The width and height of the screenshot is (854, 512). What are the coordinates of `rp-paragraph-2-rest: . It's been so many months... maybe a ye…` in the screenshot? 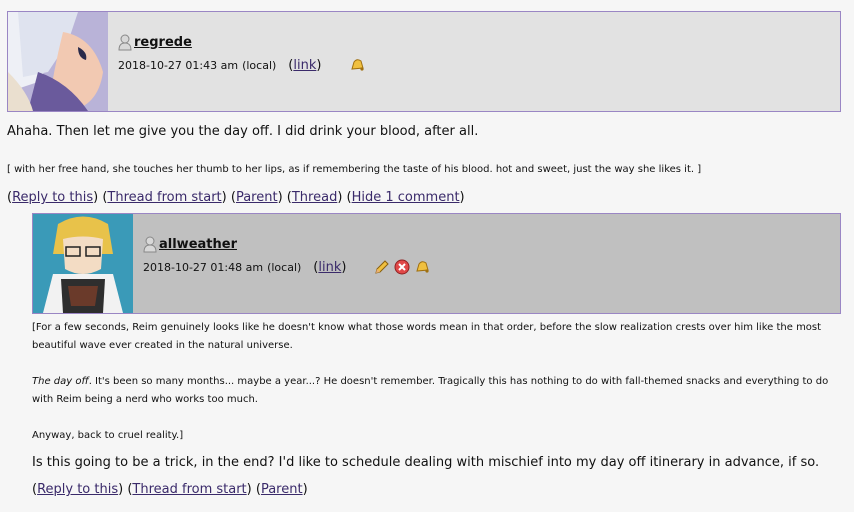 It's located at (430, 390).